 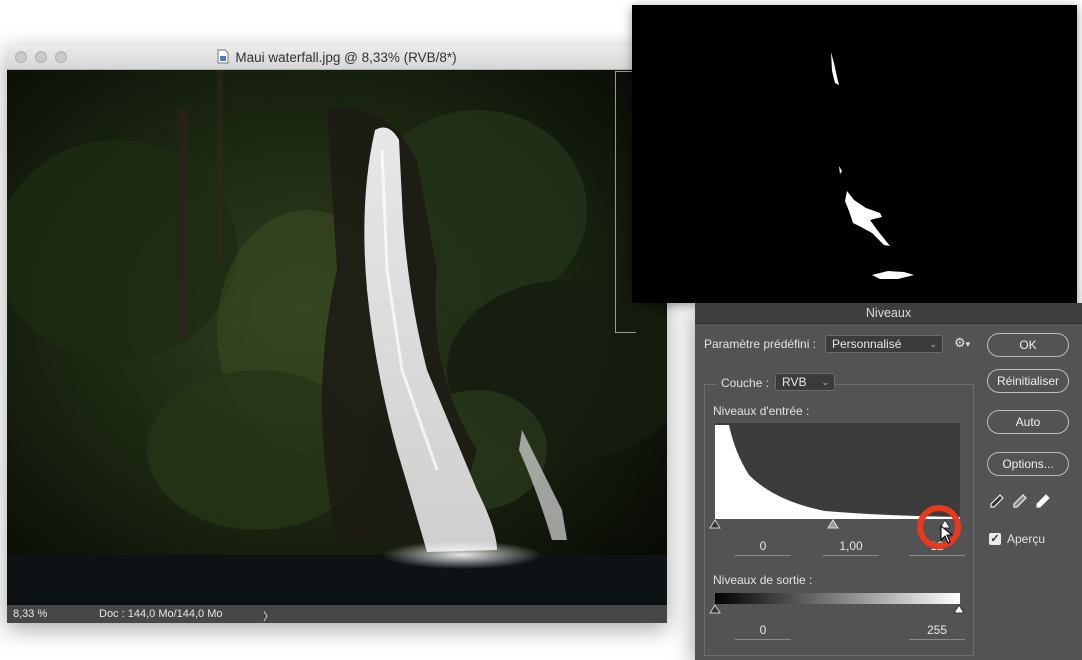 I want to click on zoom-readout: 8,33 %, so click(x=30, y=614).